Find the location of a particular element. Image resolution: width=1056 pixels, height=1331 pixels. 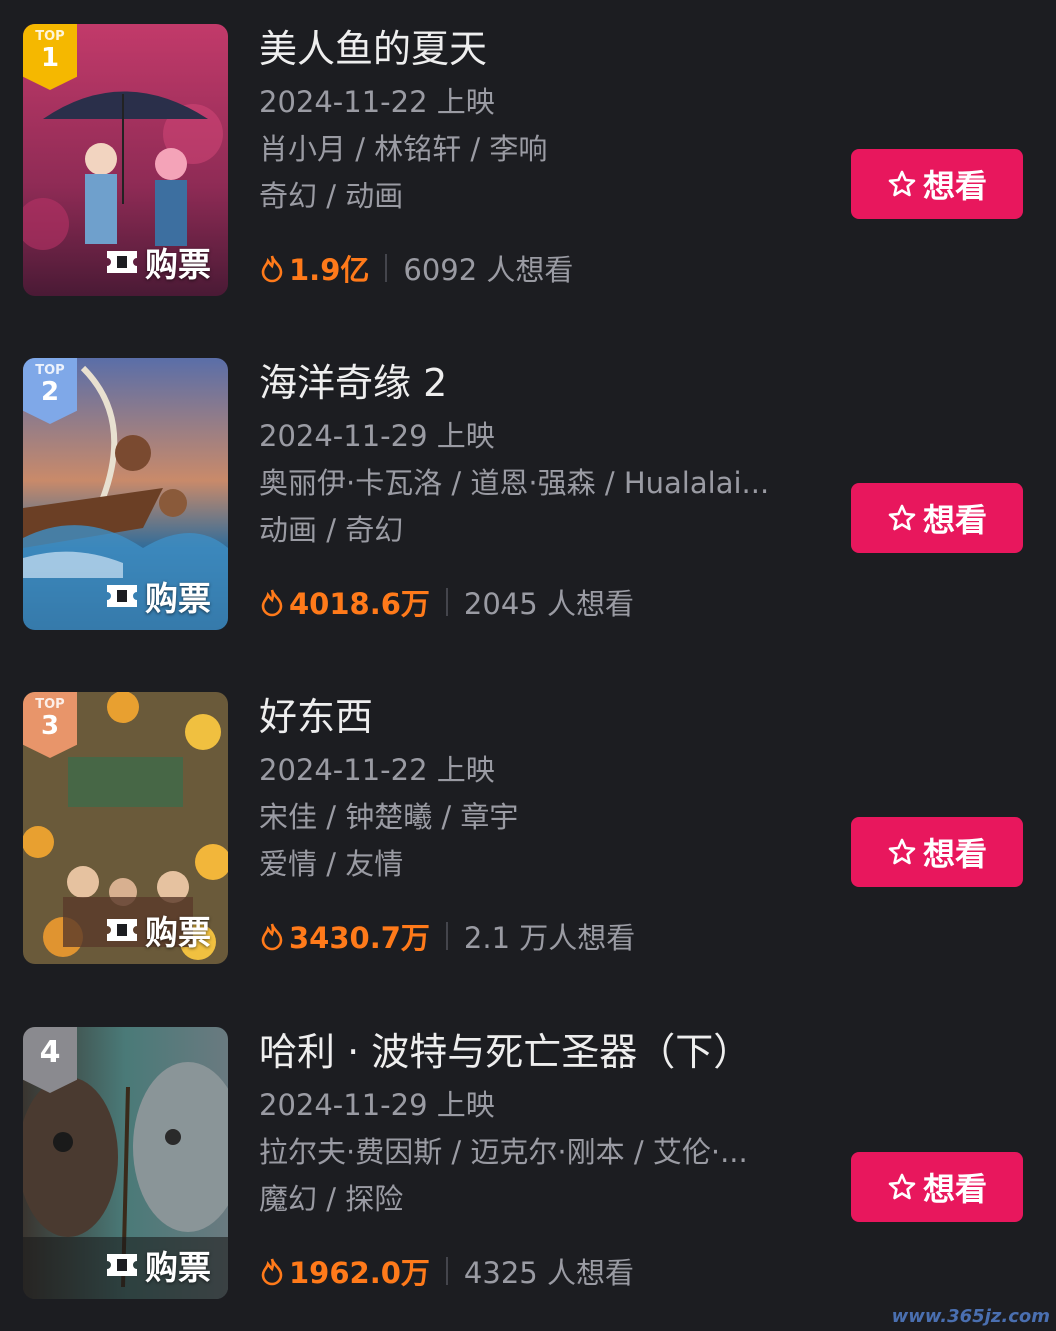

movie-stats: 1962.0万 4325 人想看 is located at coordinates (446, 1271).